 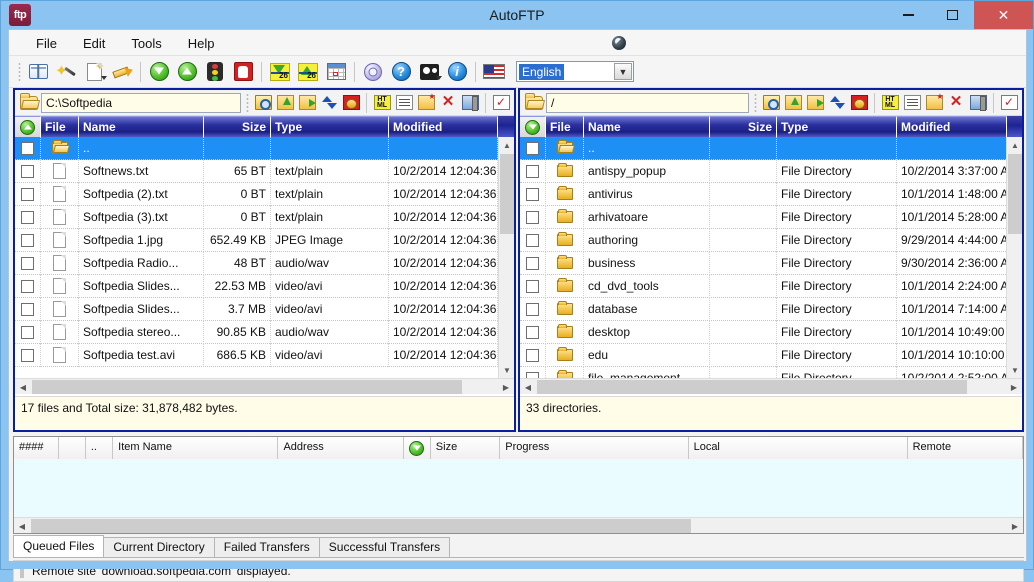 I want to click on stop-button, so click(x=243, y=72).